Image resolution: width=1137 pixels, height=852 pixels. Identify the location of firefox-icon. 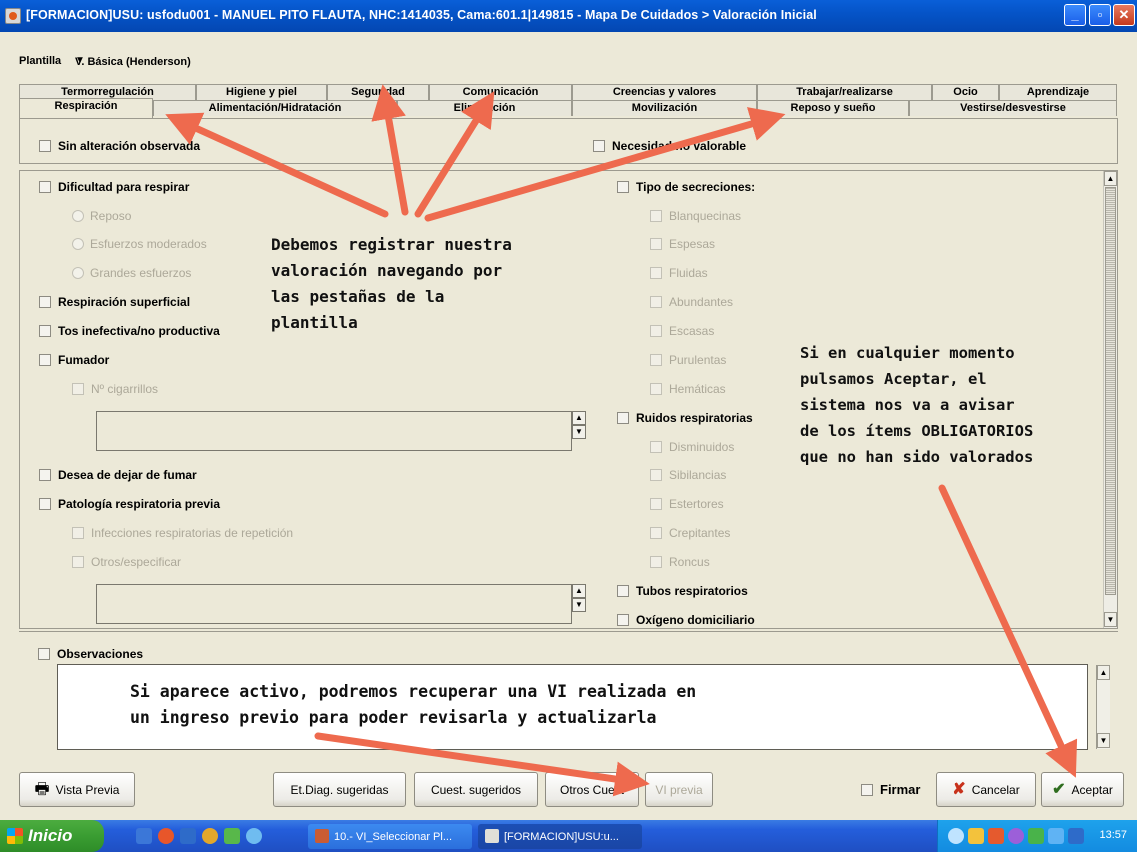
(166, 836).